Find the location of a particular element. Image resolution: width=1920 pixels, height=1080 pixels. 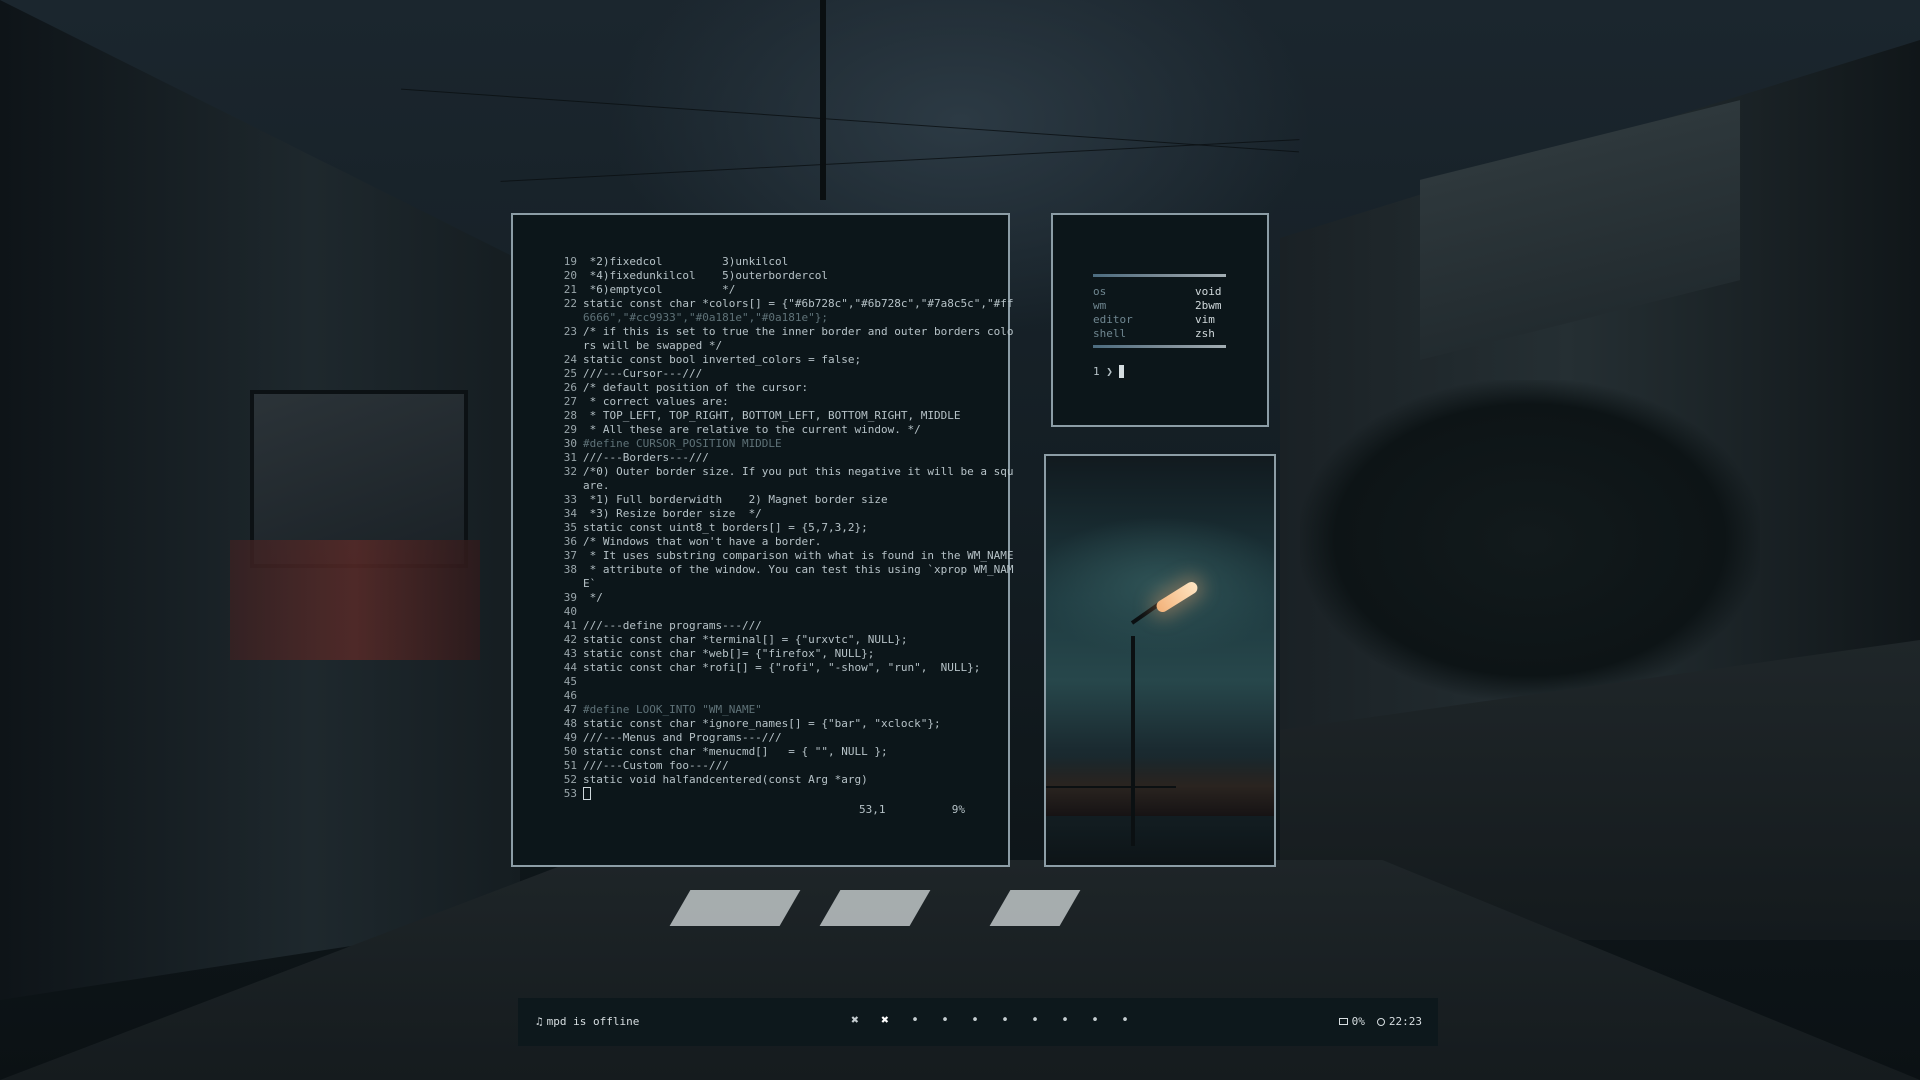

code-line: 39 */ is located at coordinates (760, 598).